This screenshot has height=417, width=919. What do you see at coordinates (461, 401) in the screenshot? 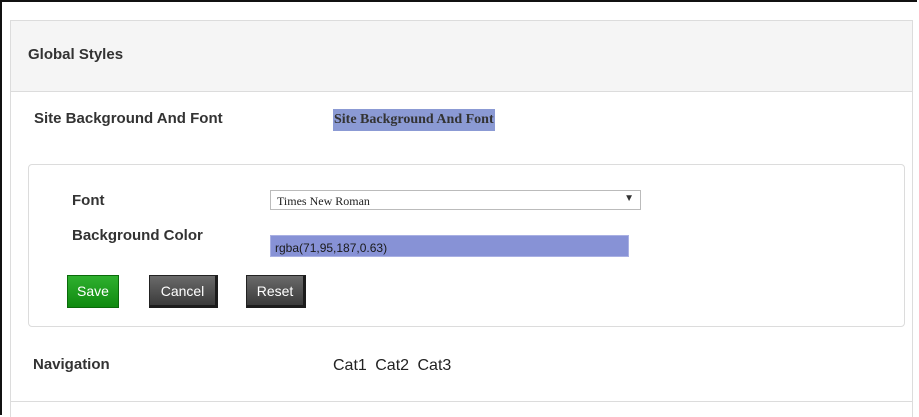
I see `divider` at bounding box center [461, 401].